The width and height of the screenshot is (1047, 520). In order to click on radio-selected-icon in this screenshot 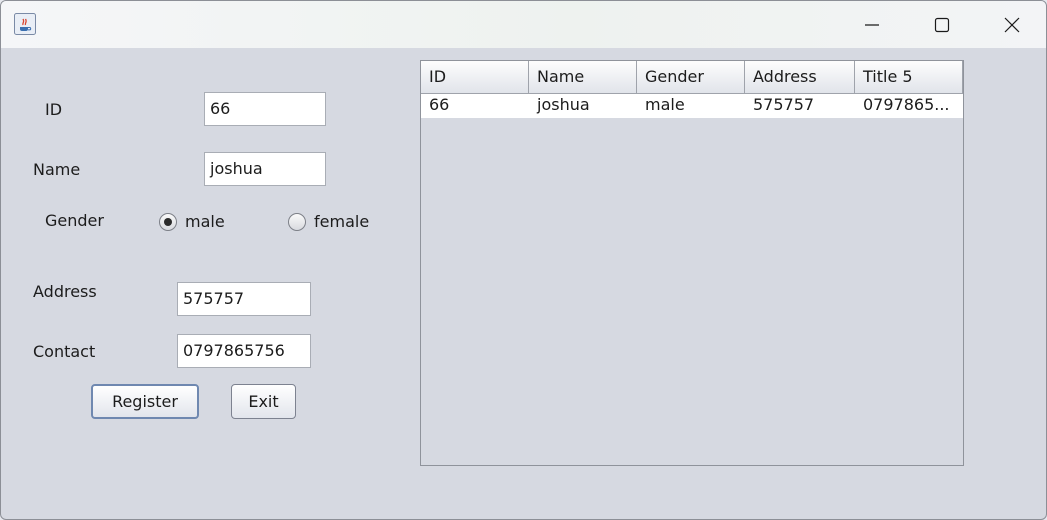, I will do `click(168, 221)`.